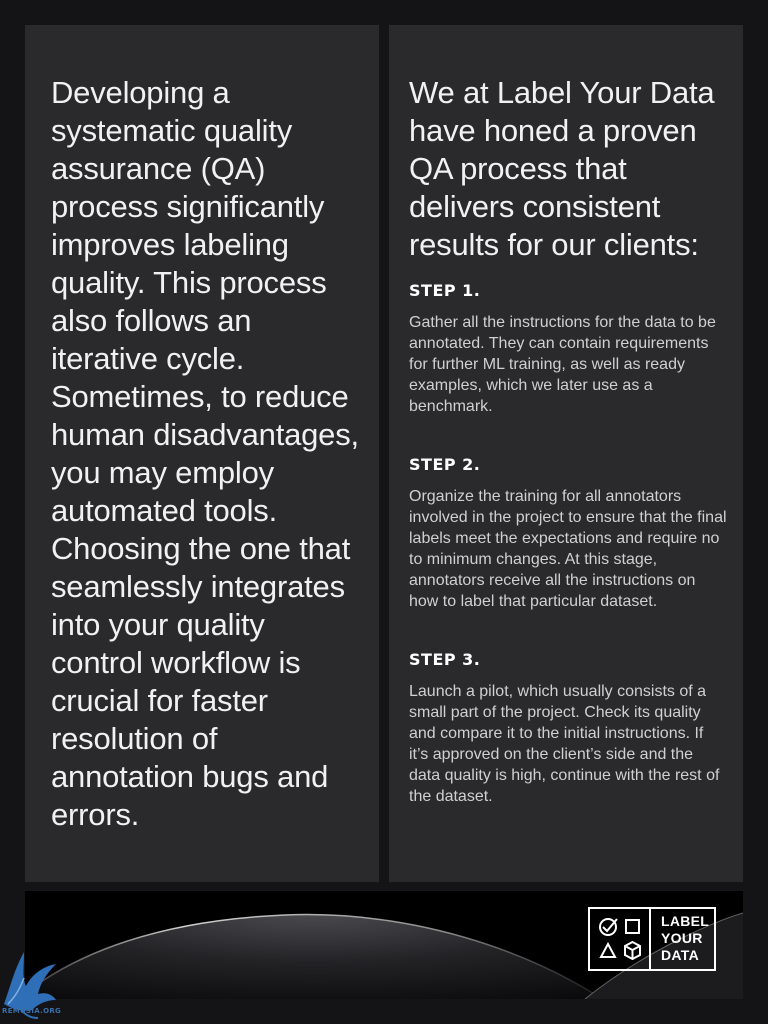 The height and width of the screenshot is (1024, 768). Describe the element at coordinates (608, 949) in the screenshot. I see `triangle-icon` at that location.